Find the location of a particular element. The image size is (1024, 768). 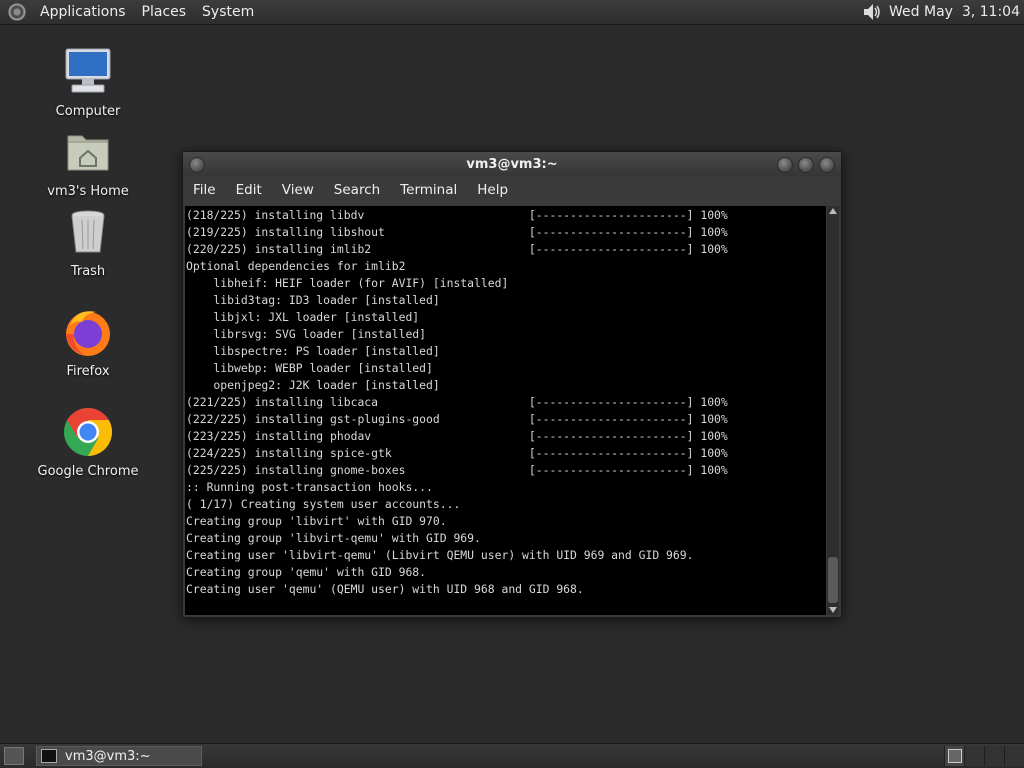

desktop-icon-label: vm3's Home is located at coordinates (88, 191).